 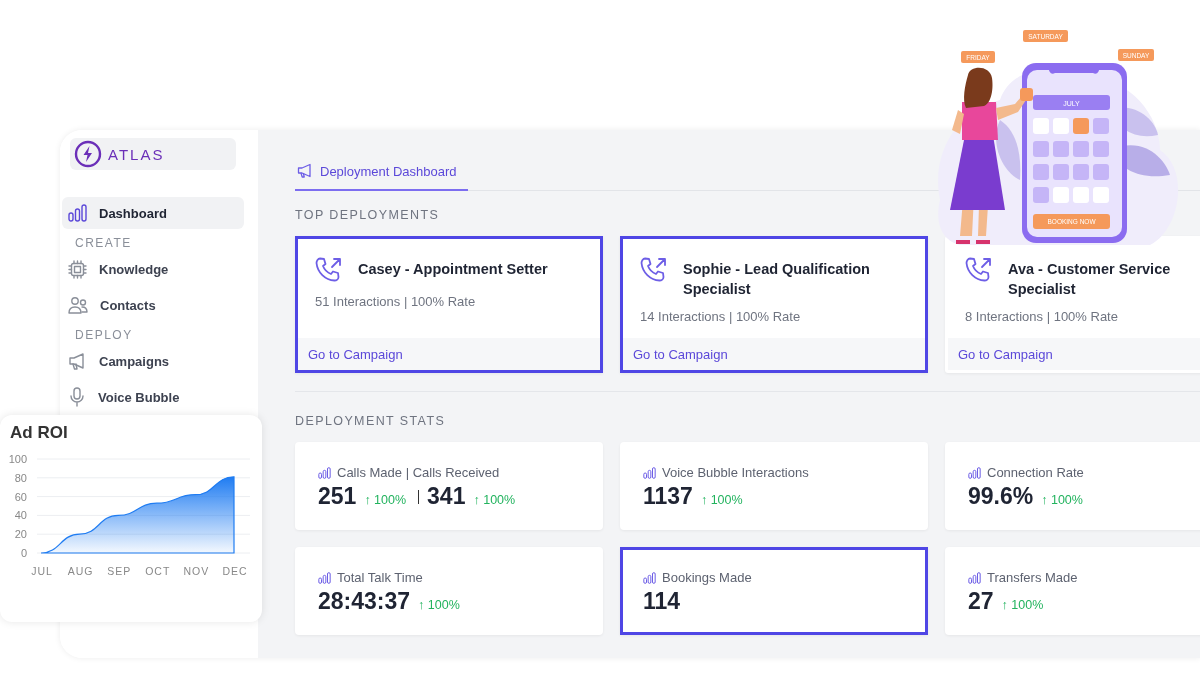 I want to click on axis-label: OCT, so click(x=158, y=571).